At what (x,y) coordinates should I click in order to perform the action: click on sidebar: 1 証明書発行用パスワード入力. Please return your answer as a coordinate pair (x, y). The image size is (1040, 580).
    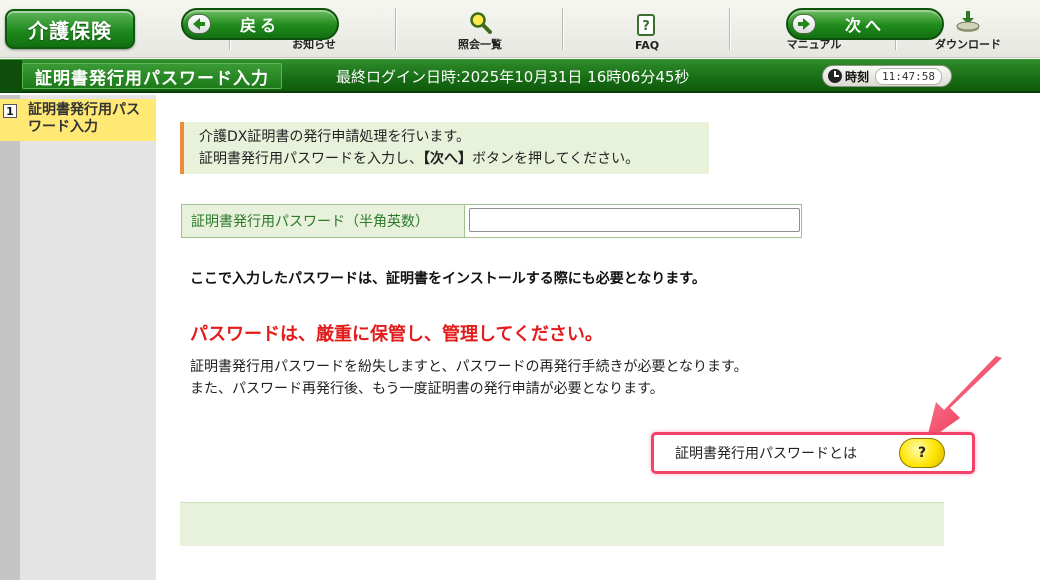
    Looking at the image, I should click on (78, 337).